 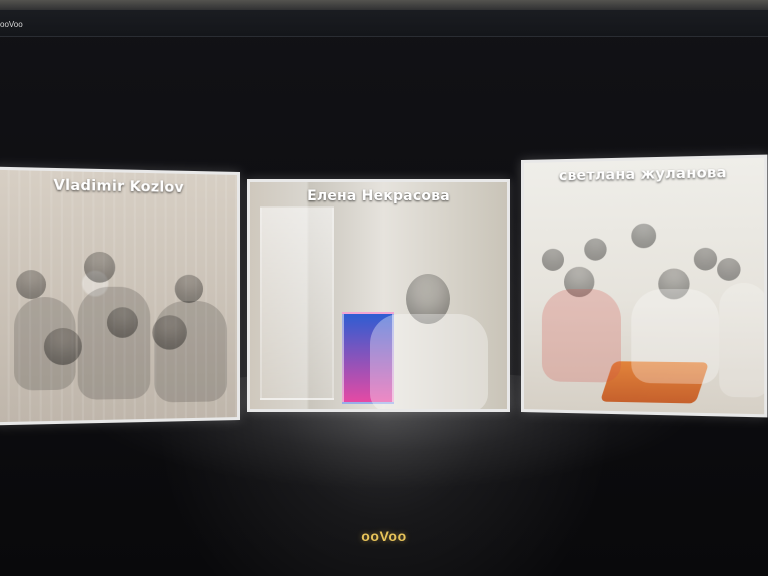 I want to click on participant-tile-vladimir: Vladimir Kozlov, so click(x=120, y=296).